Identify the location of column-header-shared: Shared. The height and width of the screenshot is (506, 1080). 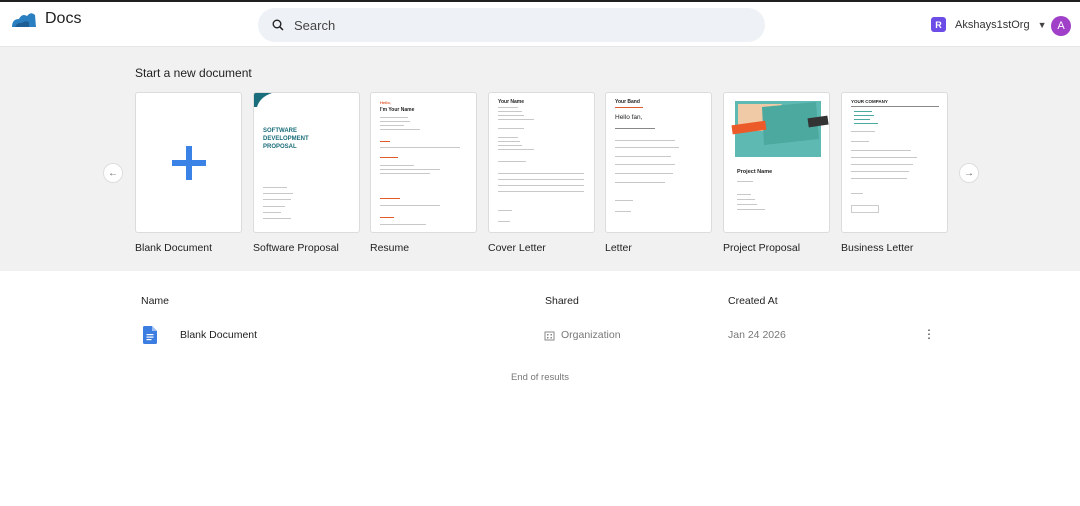
(562, 301).